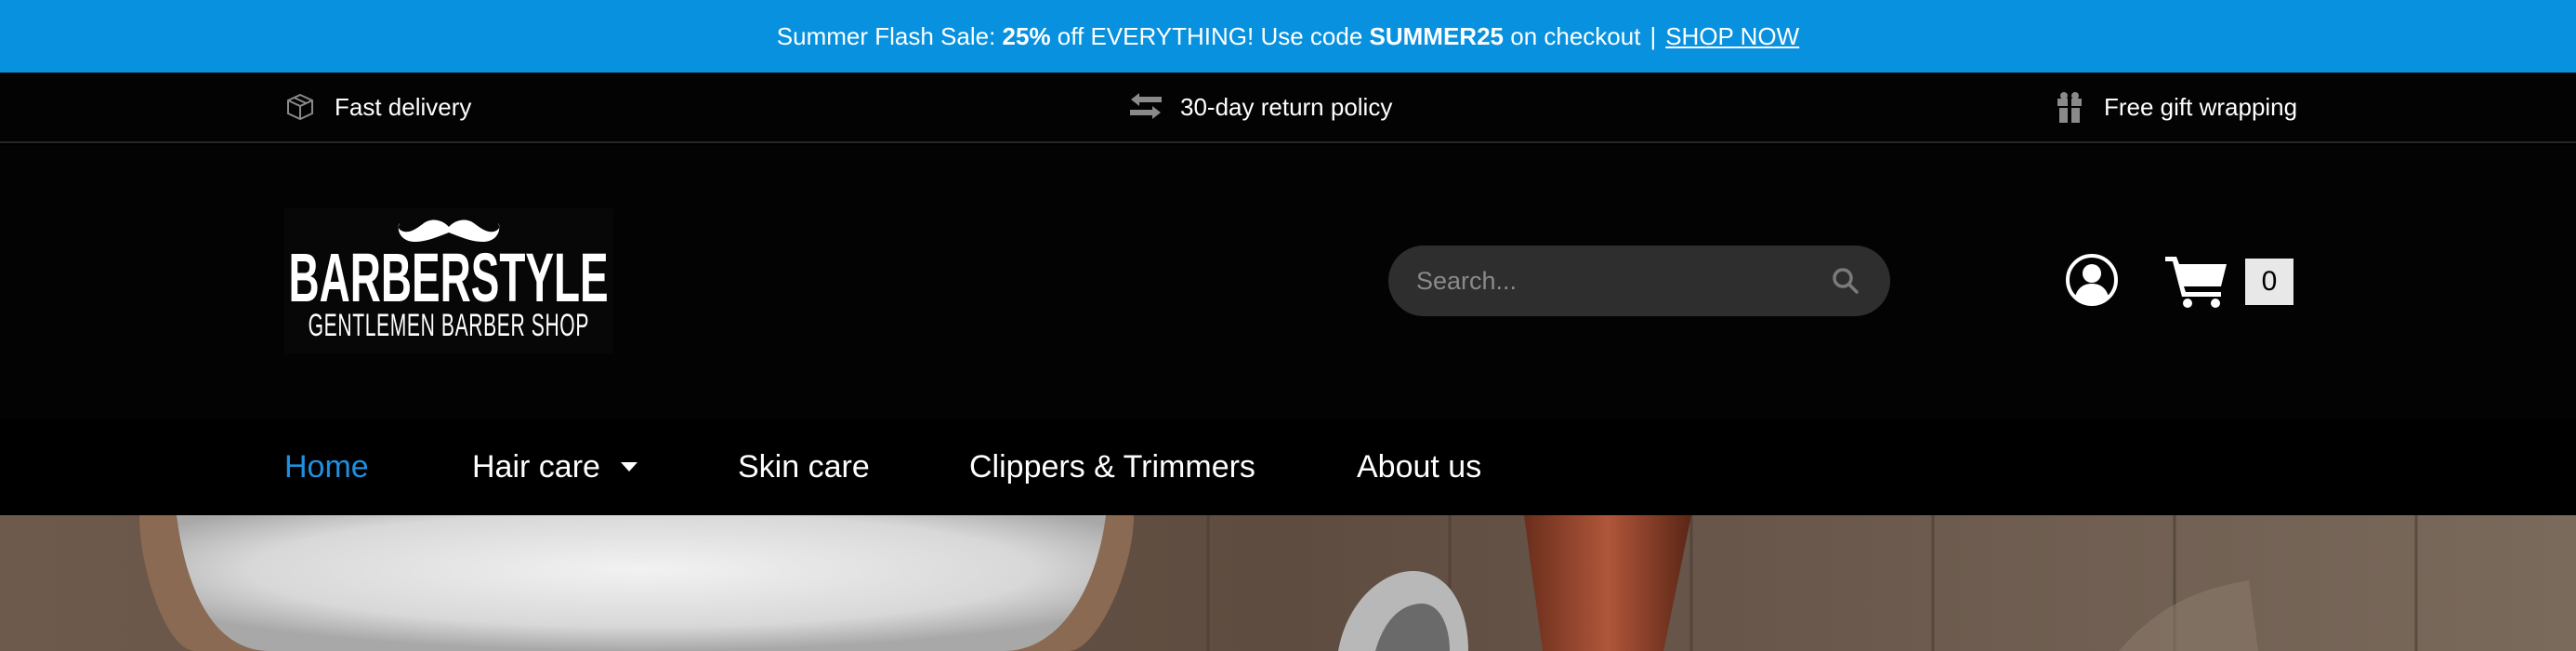 This screenshot has width=2576, height=651. Describe the element at coordinates (1112, 466) in the screenshot. I see `nav-item-clippers-trimmers: Clippers & Trimmers` at that location.